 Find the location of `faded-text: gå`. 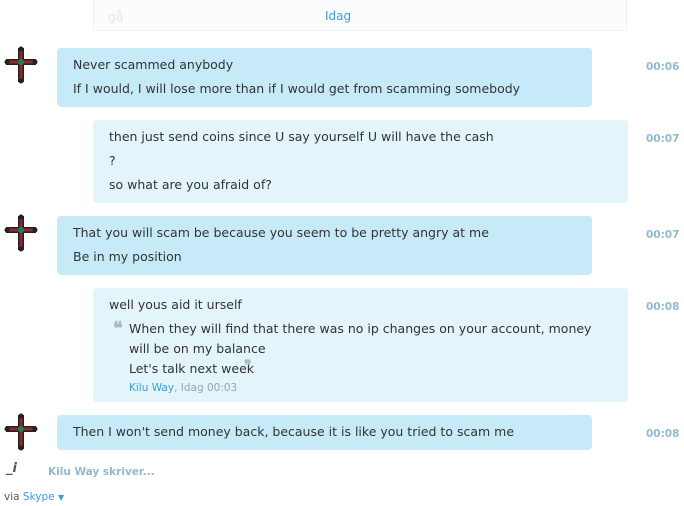

faded-text: gå is located at coordinates (116, 16).